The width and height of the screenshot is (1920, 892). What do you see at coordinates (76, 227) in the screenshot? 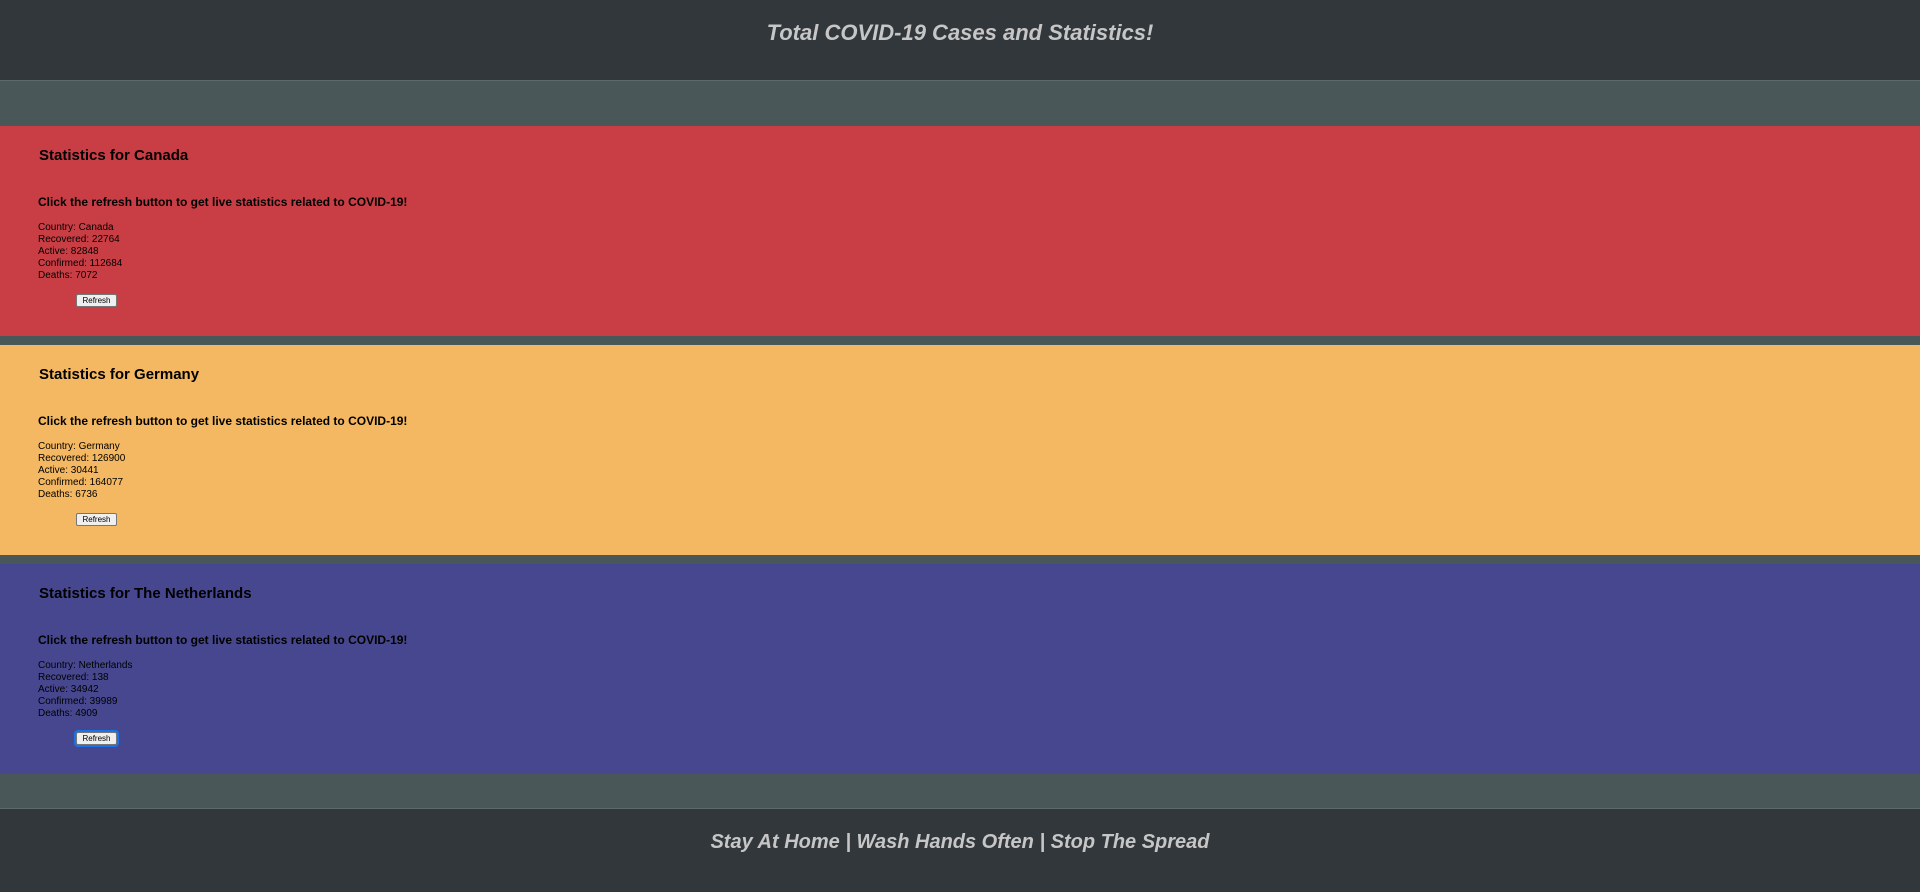
I see `stat-country: Country: Canada` at bounding box center [76, 227].